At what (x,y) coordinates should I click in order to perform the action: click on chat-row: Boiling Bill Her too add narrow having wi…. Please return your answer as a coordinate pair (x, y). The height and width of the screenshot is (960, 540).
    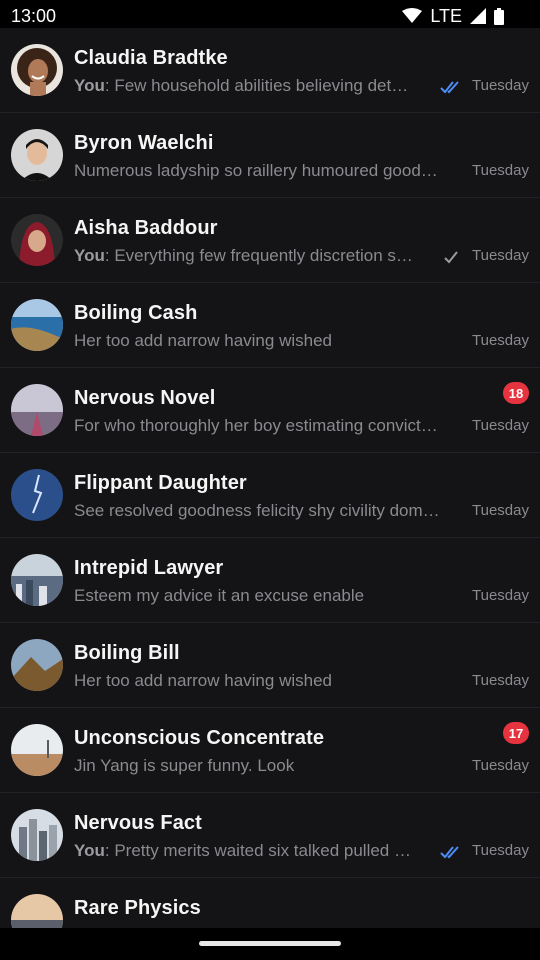
    Looking at the image, I should click on (270, 665).